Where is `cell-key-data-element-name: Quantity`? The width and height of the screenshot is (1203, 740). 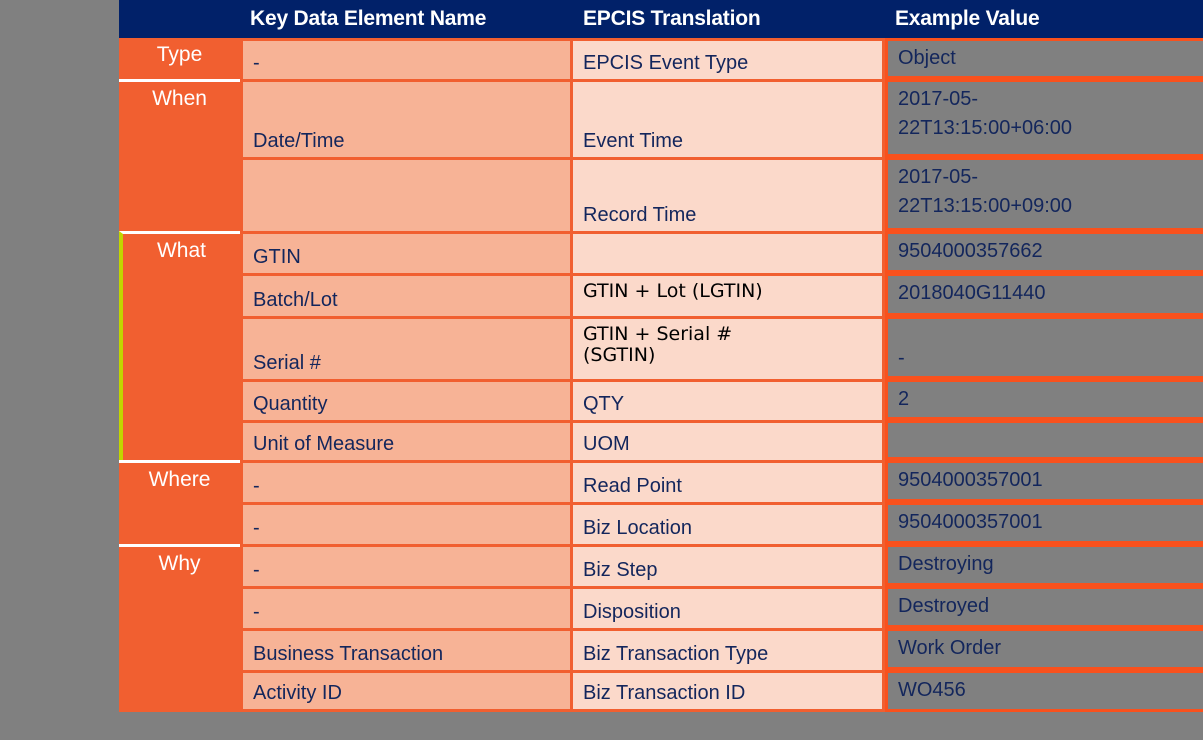
cell-key-data-element-name: Quantity is located at coordinates (406, 399).